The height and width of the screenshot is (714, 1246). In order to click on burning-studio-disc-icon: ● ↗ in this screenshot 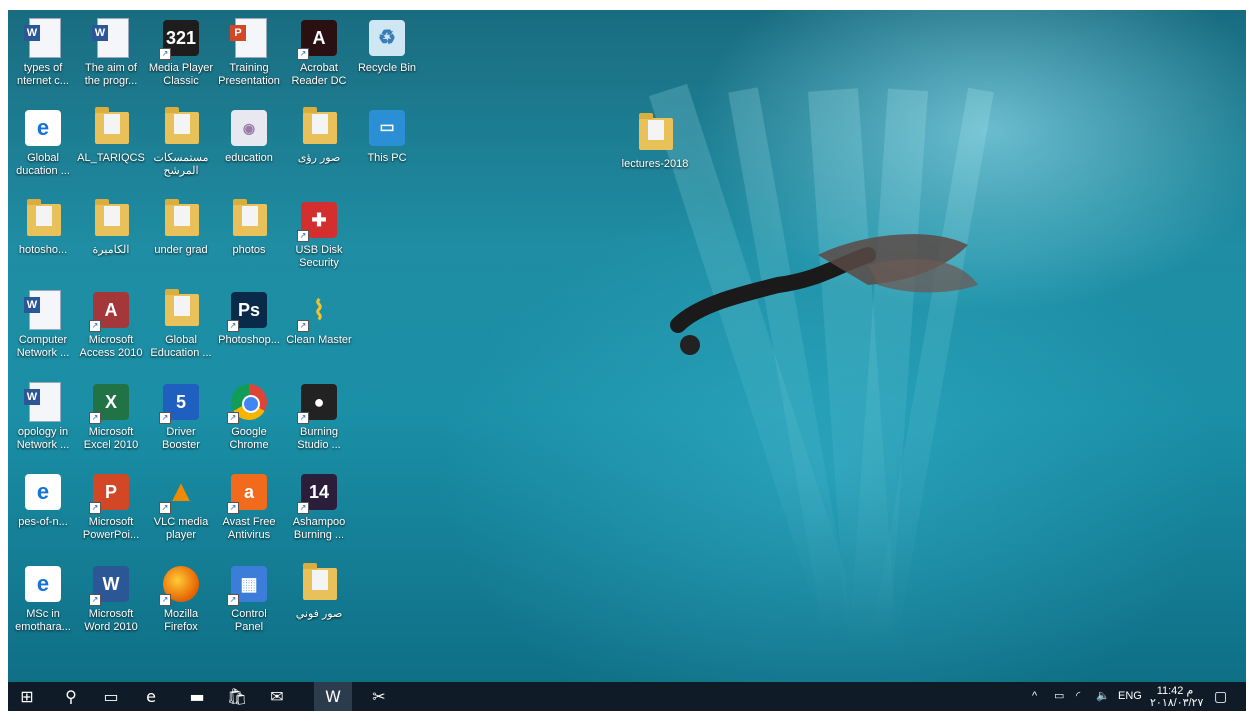, I will do `click(319, 402)`.